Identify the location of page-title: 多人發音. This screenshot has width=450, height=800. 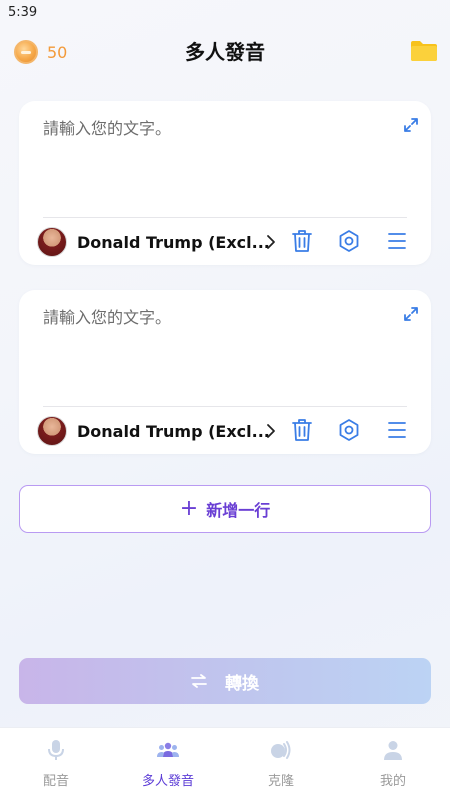
(225, 52).